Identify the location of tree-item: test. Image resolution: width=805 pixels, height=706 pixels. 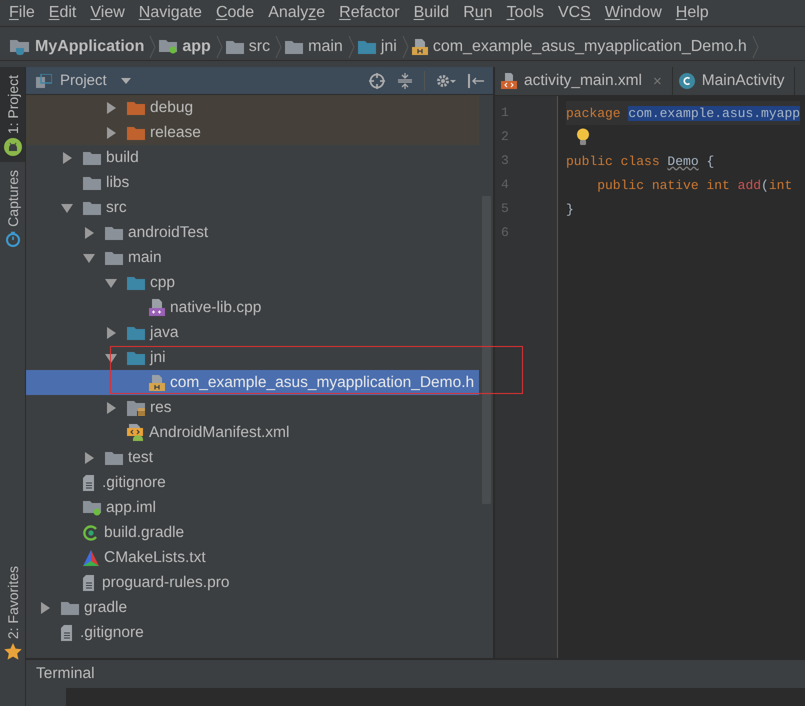
(252, 457).